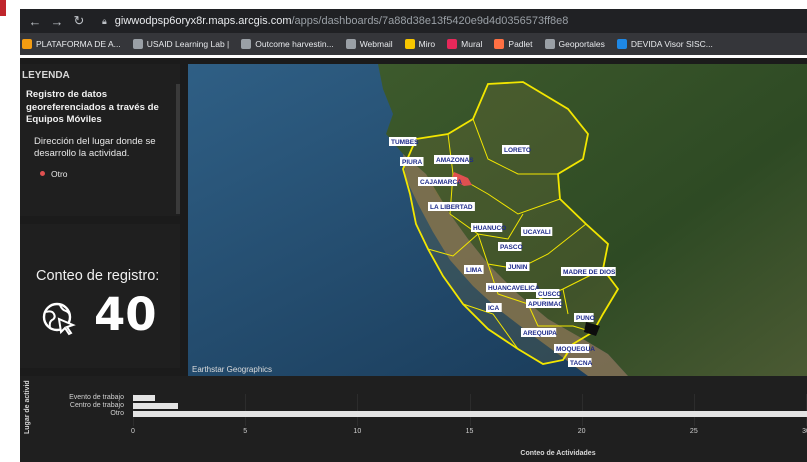 Image resolution: width=807 pixels, height=462 pixels. I want to click on mural-icon, so click(452, 44).